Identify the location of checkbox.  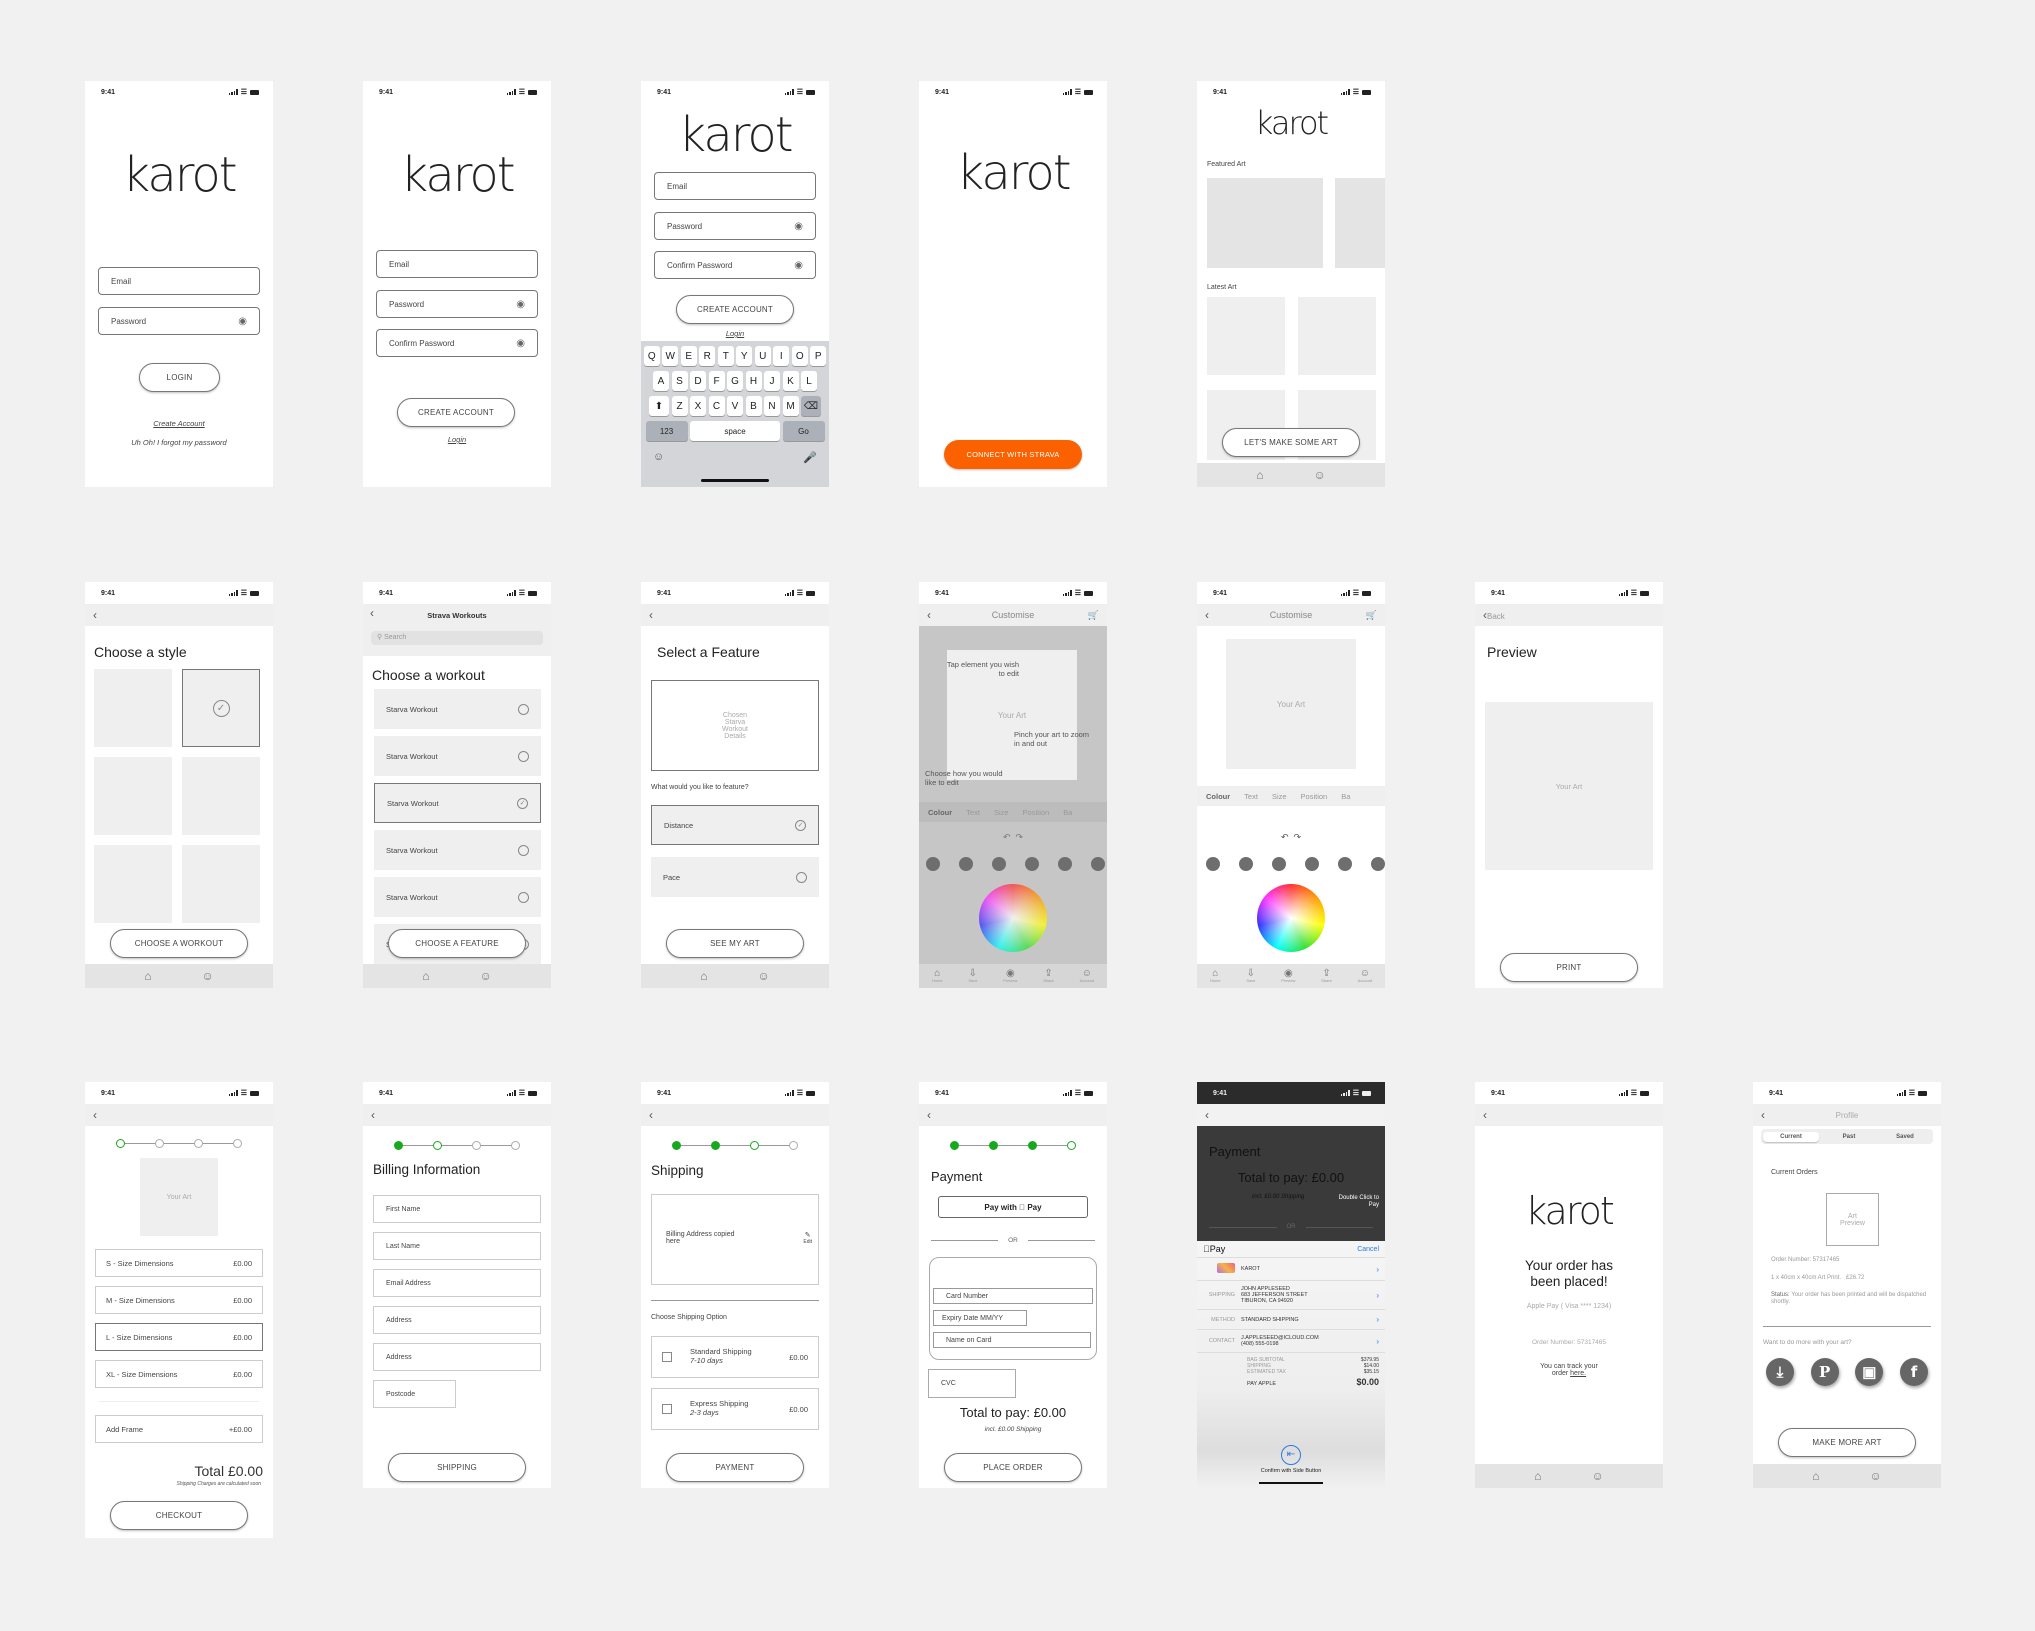
(667, 1357).